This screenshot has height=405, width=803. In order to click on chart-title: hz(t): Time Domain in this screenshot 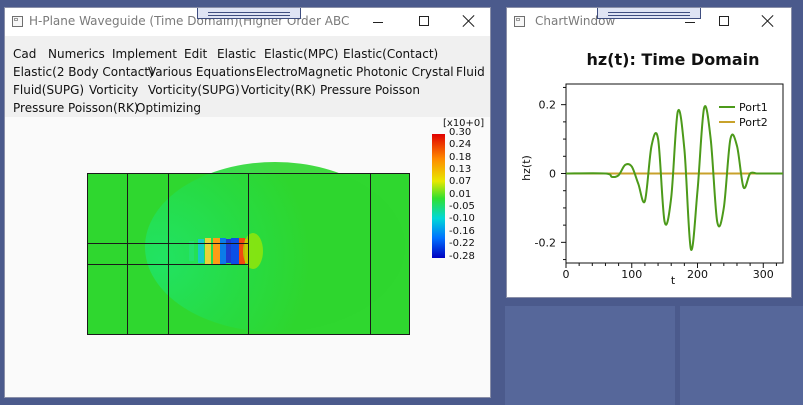, I will do `click(672, 59)`.